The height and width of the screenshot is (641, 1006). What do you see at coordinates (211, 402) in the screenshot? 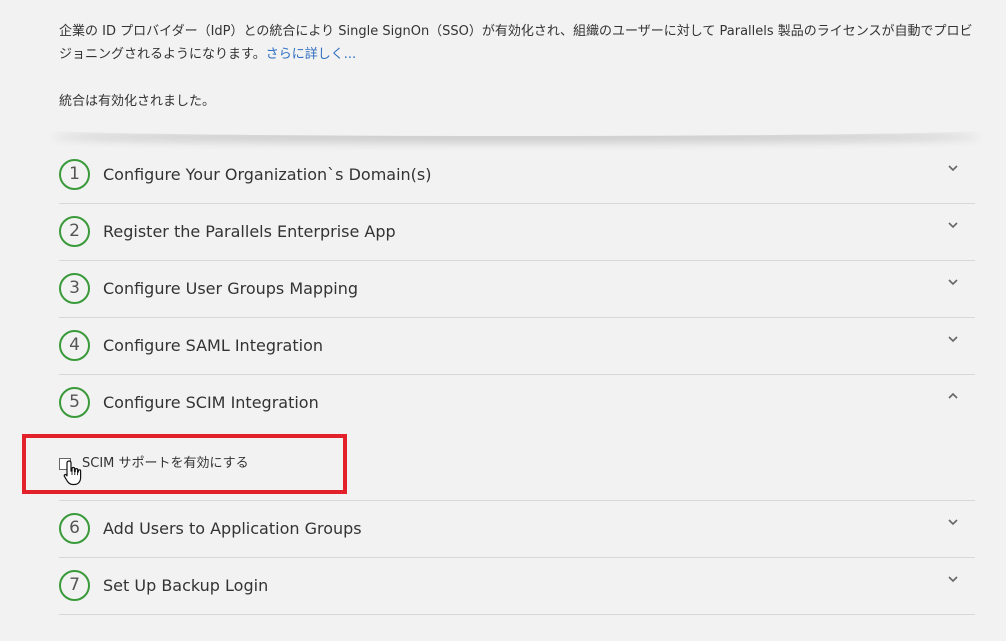
I see `step-title: Configure SCIM Integration` at bounding box center [211, 402].